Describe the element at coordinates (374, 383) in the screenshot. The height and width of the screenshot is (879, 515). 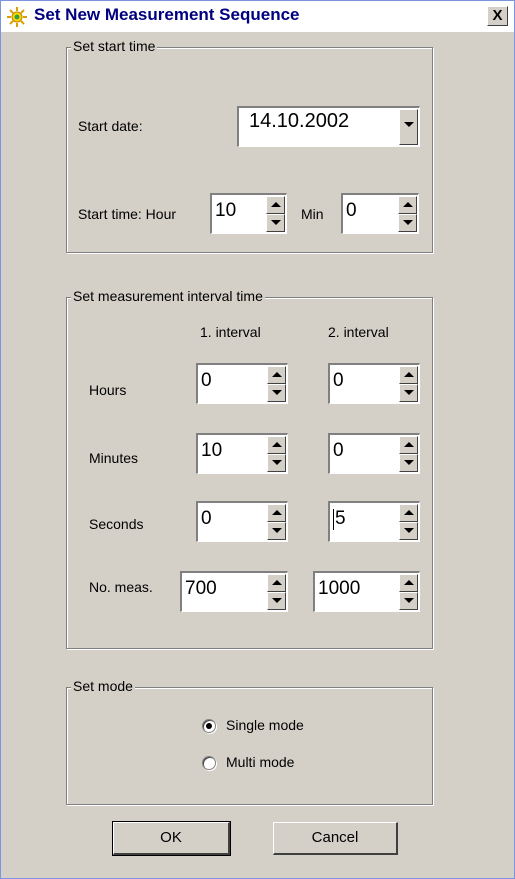
I see `hours-interval2-spinner: 0` at that location.